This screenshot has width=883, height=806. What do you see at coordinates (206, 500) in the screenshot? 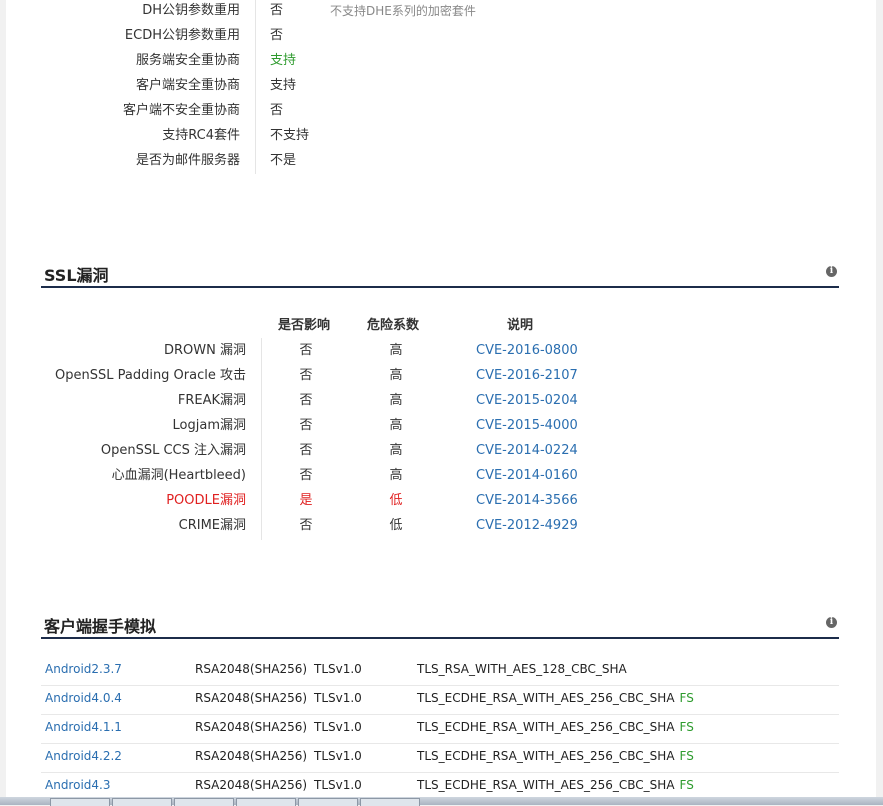
I see `vuln-name: POODLE漏洞` at bounding box center [206, 500].